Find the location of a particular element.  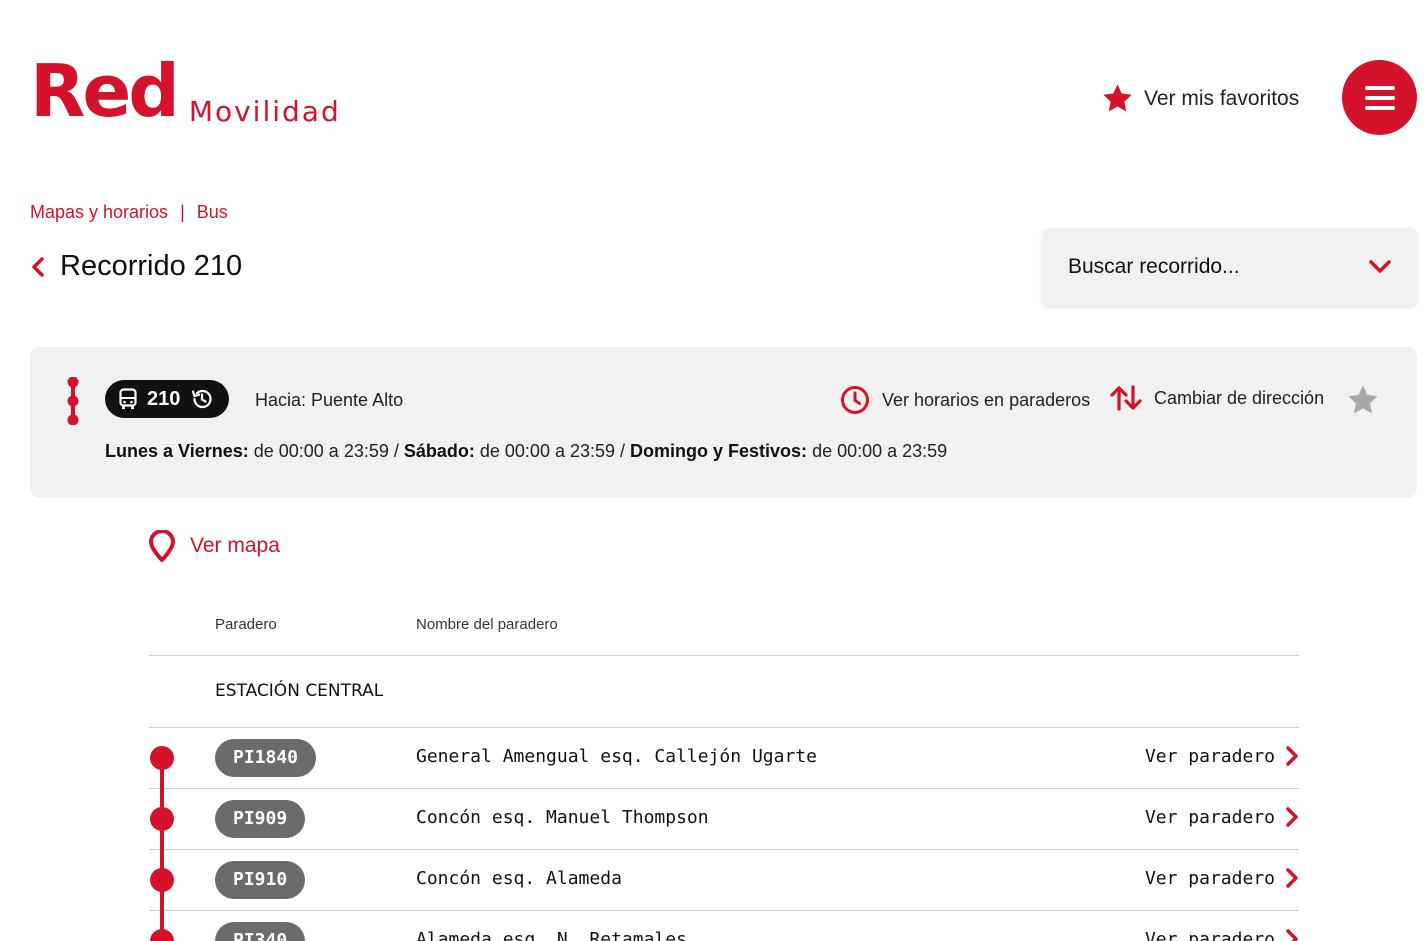

logo-subtitle: Movilidad is located at coordinates (264, 111).